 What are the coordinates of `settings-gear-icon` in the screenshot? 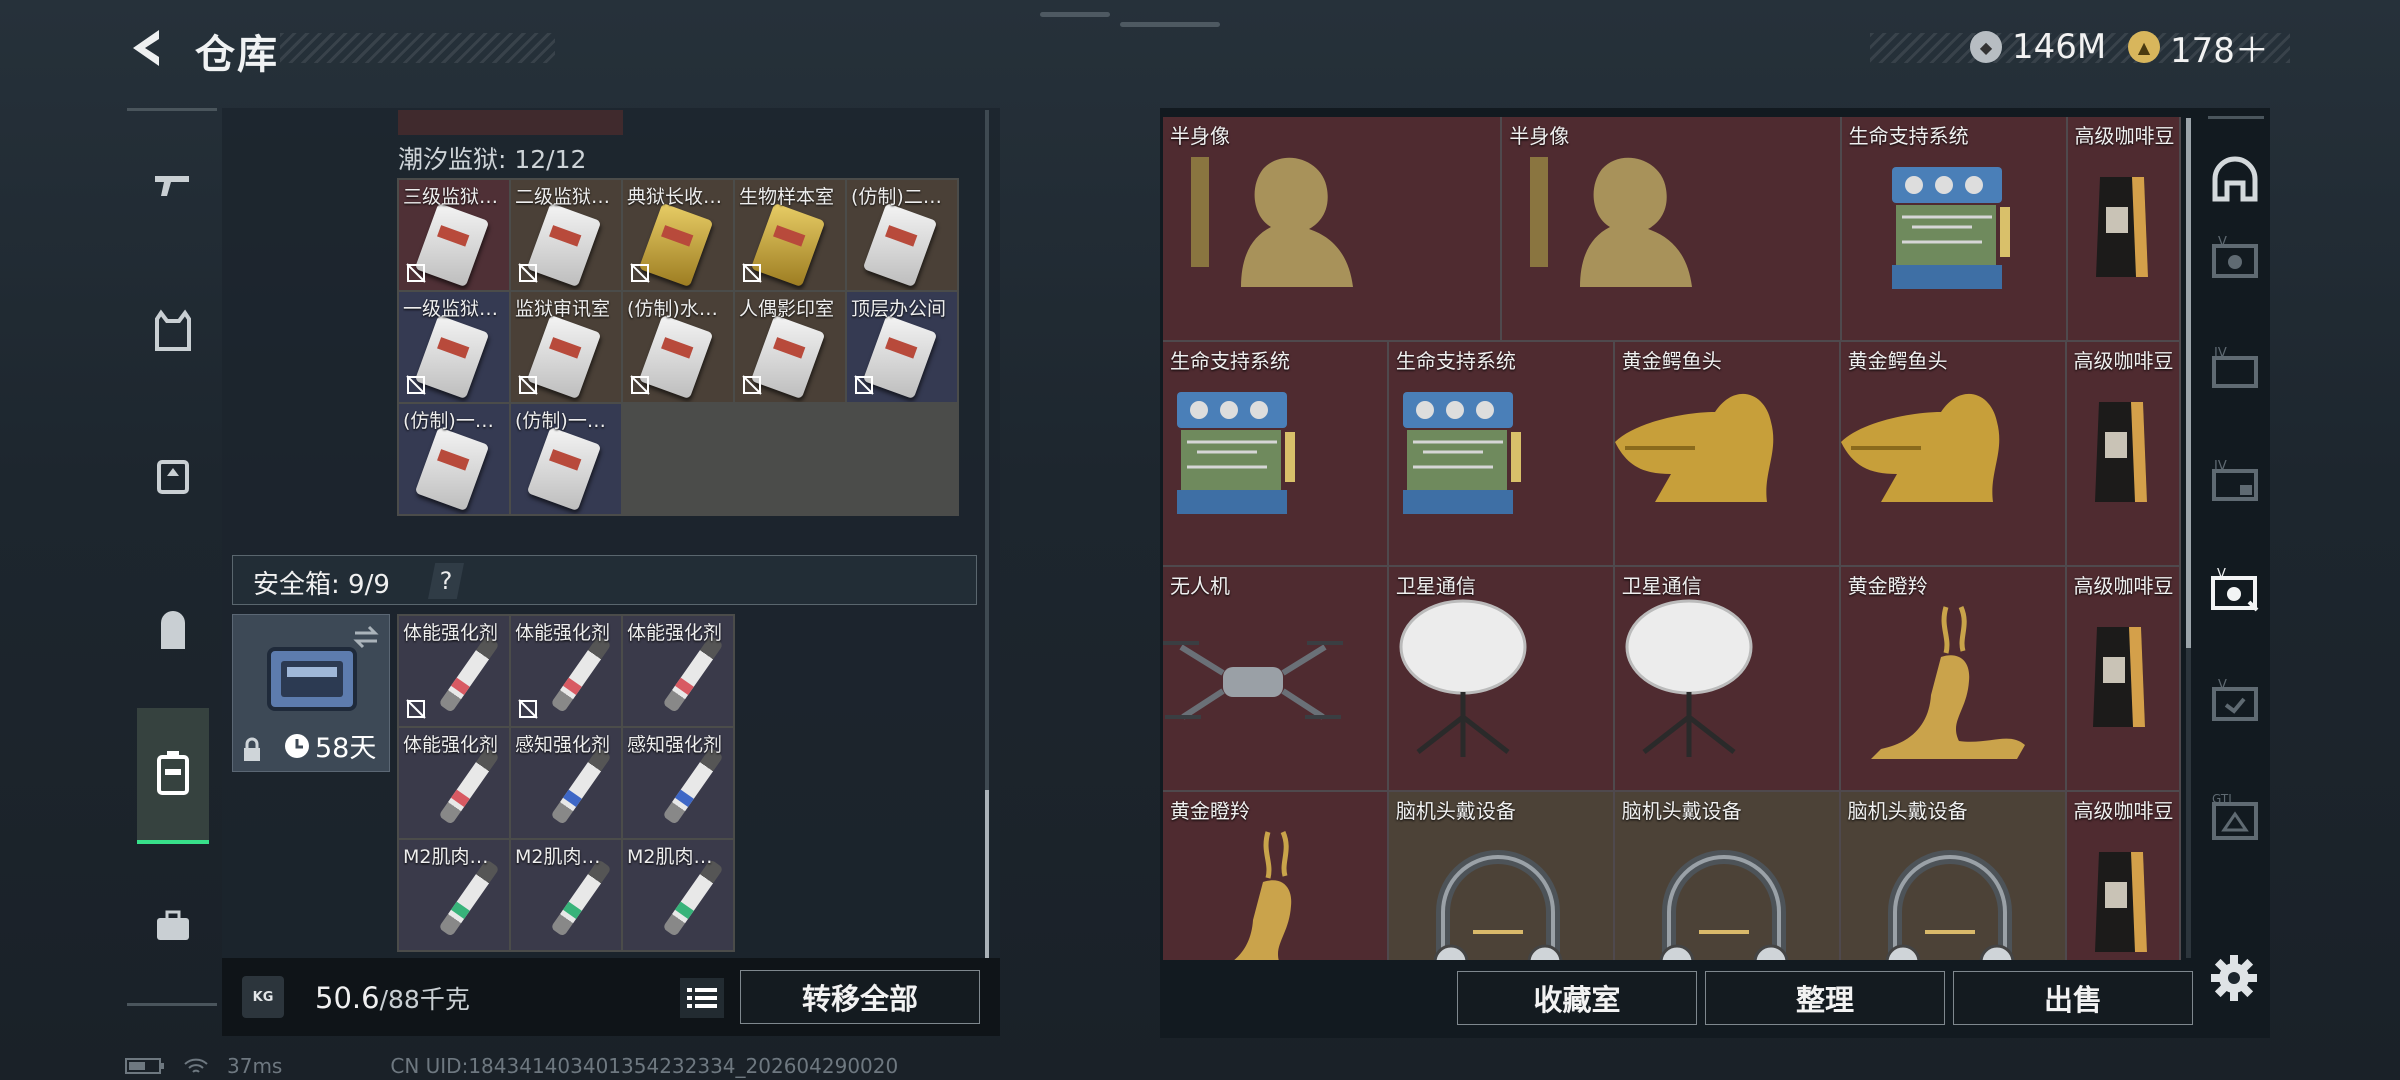 It's located at (2234, 978).